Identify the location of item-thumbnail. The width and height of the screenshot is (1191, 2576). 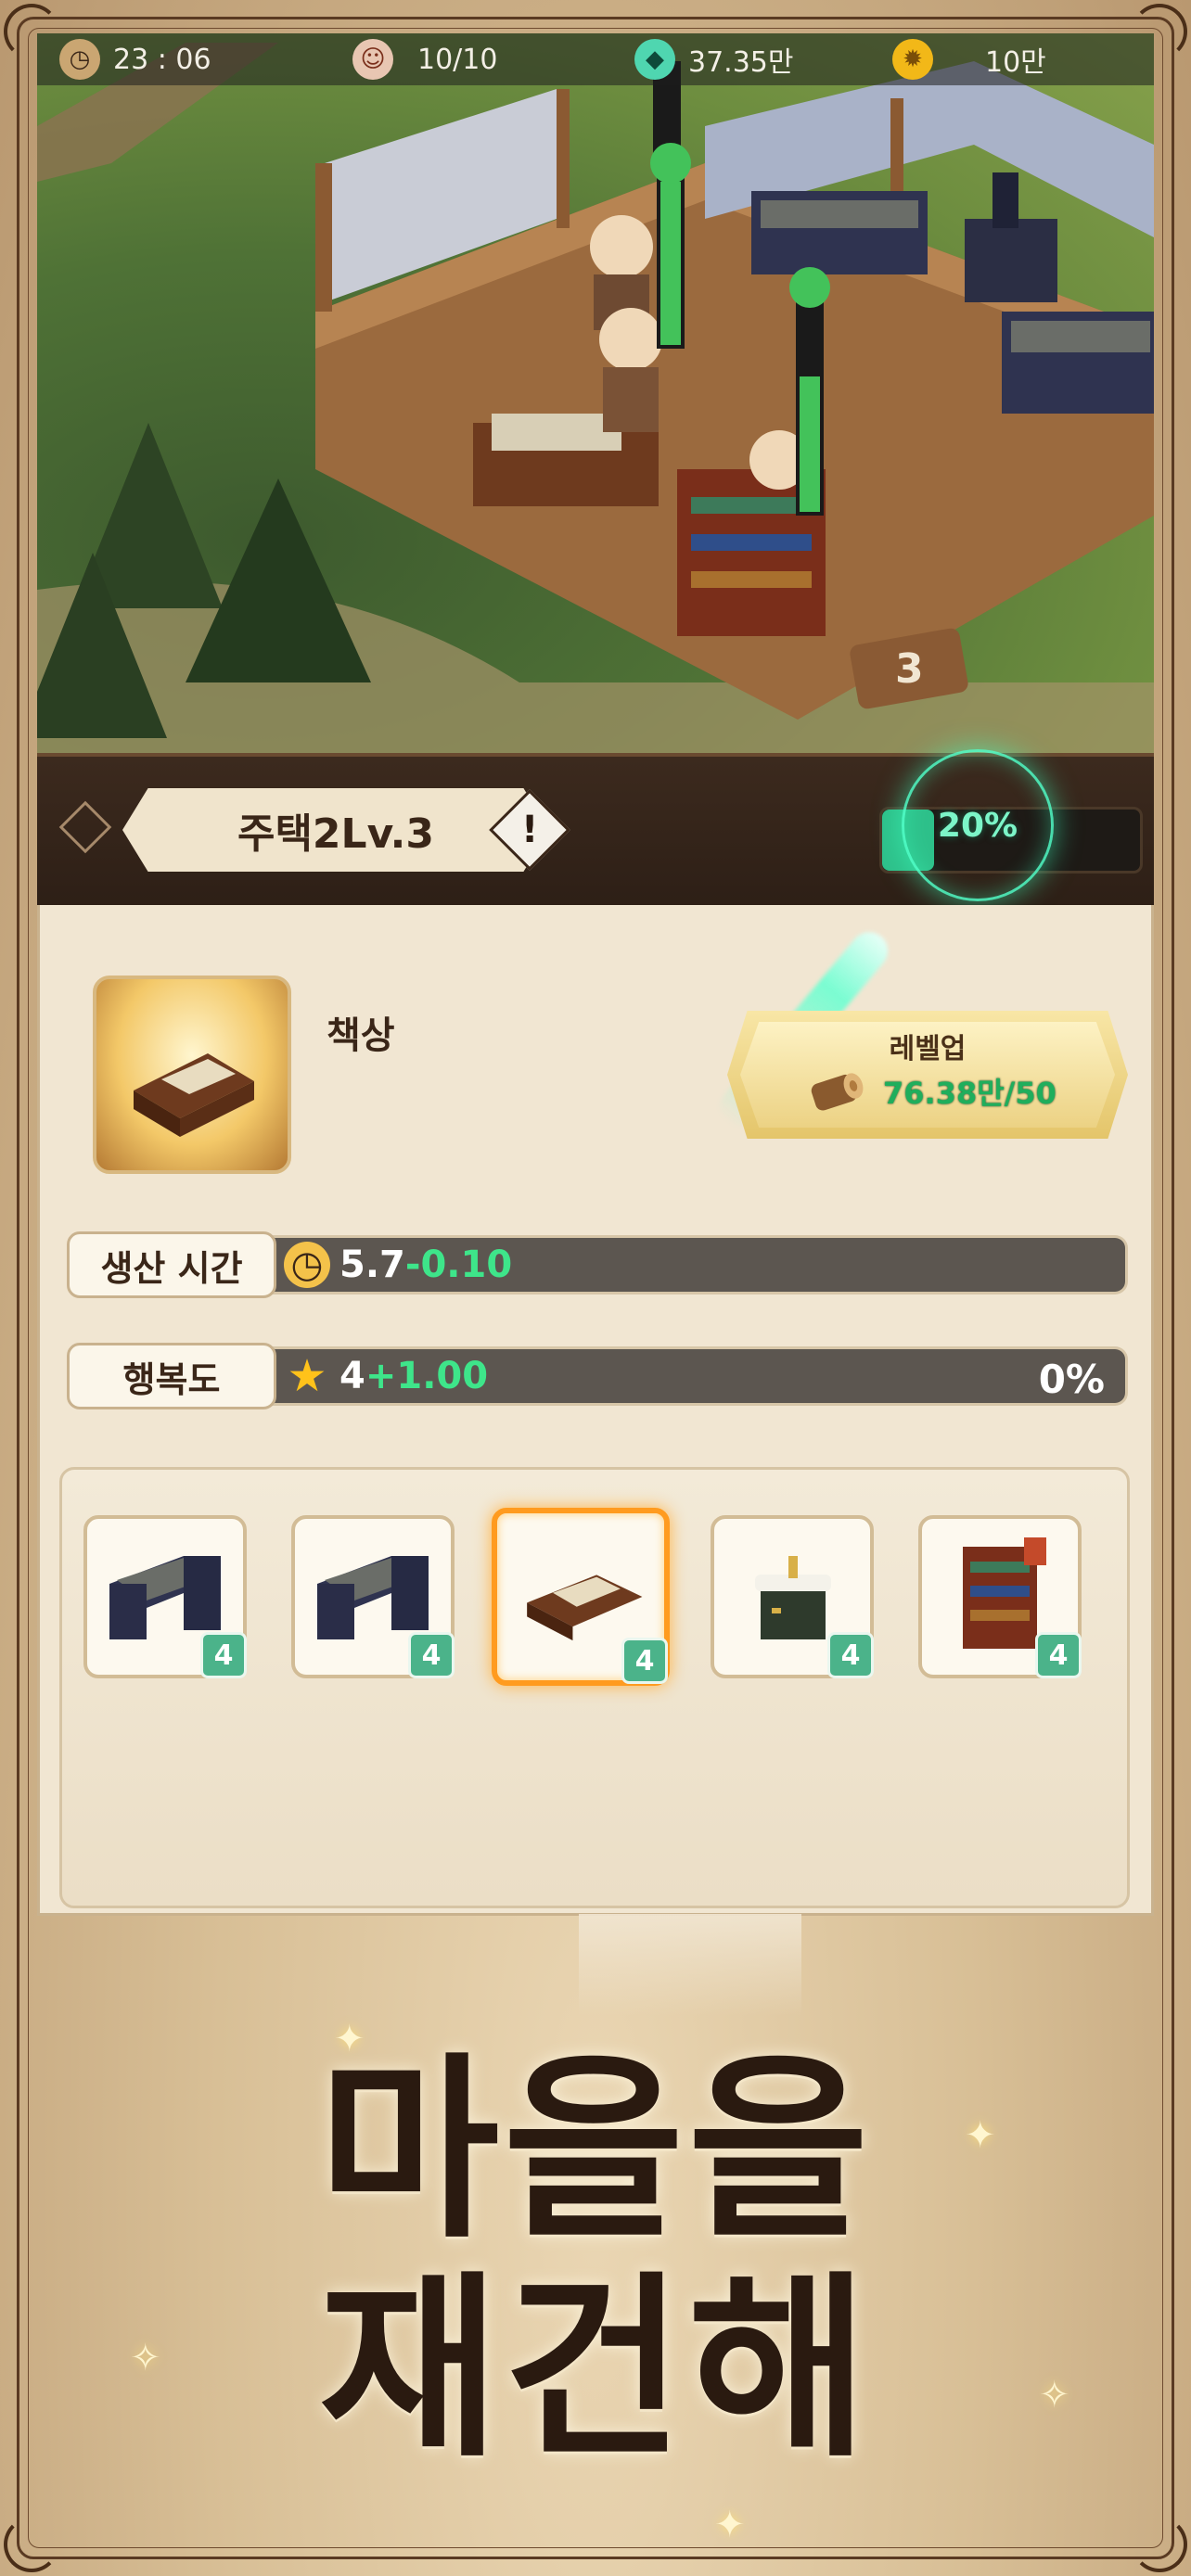
(192, 1075).